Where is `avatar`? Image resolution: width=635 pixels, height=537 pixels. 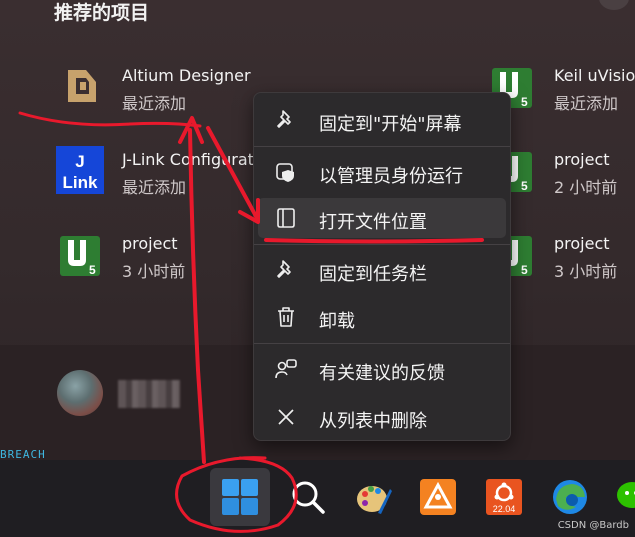 avatar is located at coordinates (80, 393).